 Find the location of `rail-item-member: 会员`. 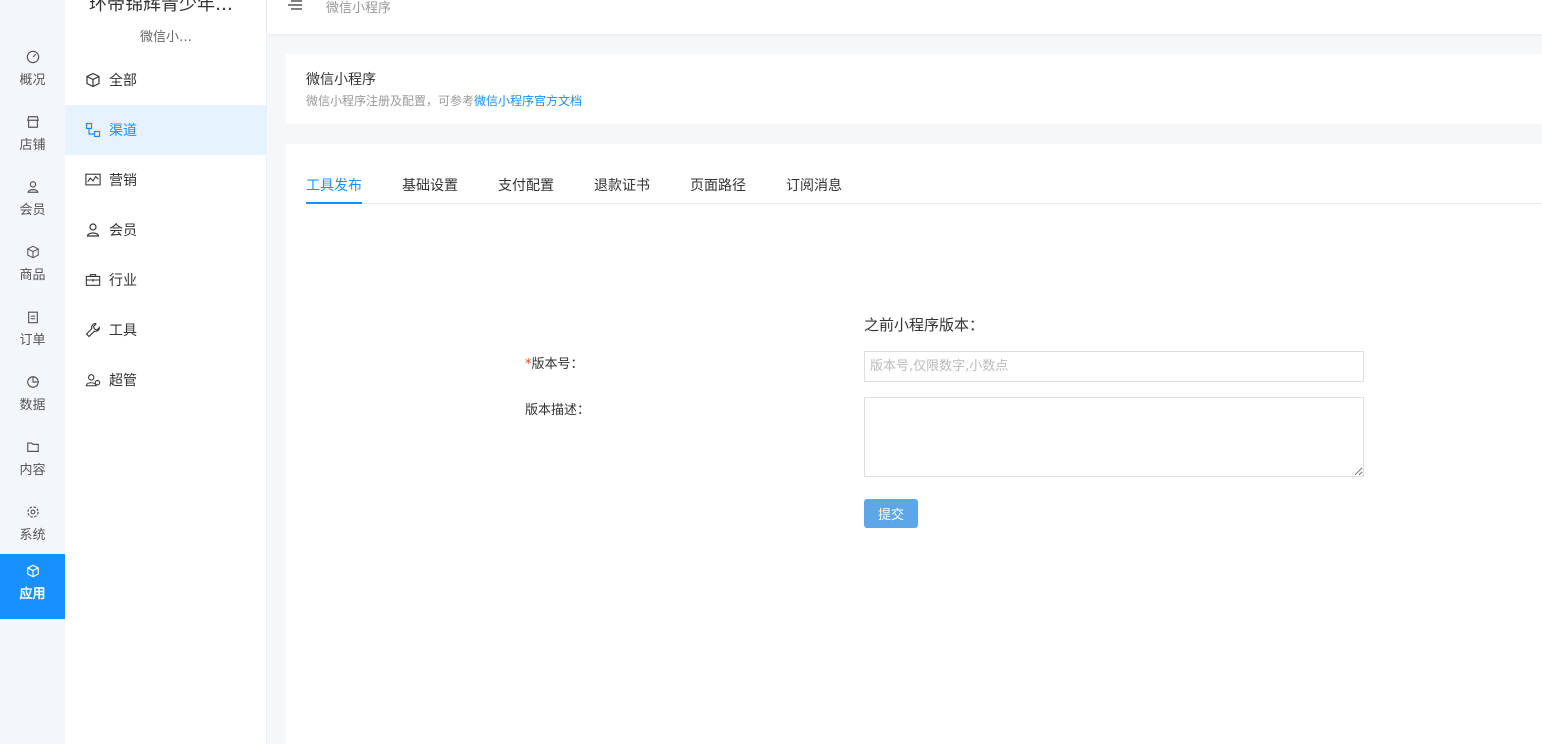

rail-item-member: 会员 is located at coordinates (32, 202).